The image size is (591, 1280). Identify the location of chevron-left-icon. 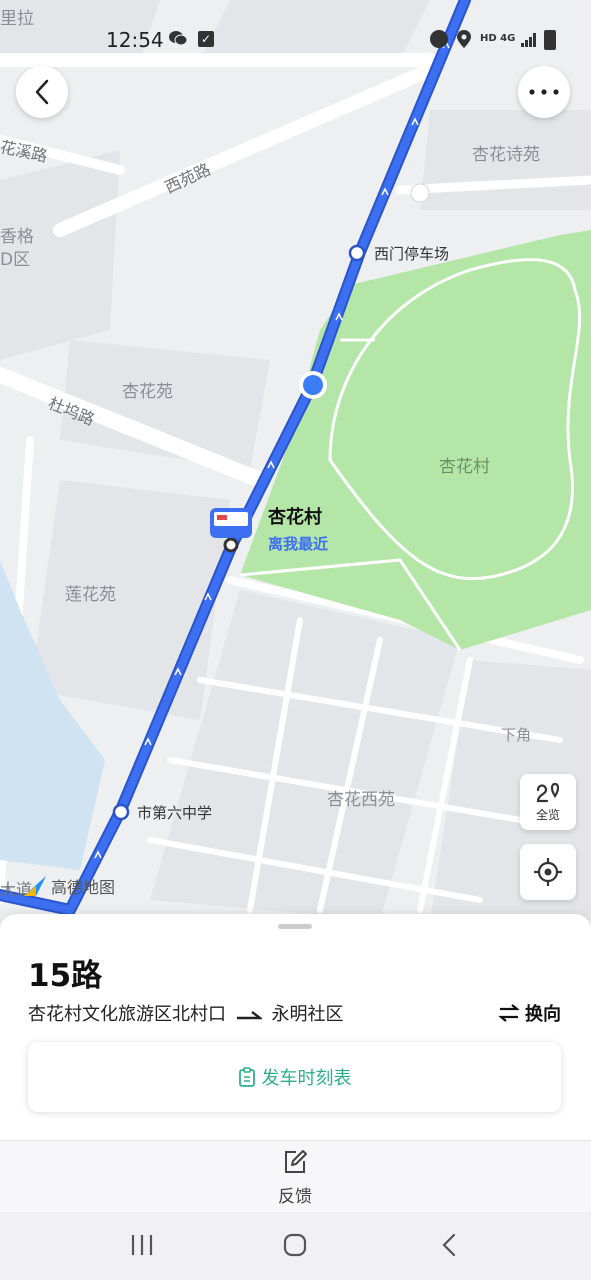
(42, 92).